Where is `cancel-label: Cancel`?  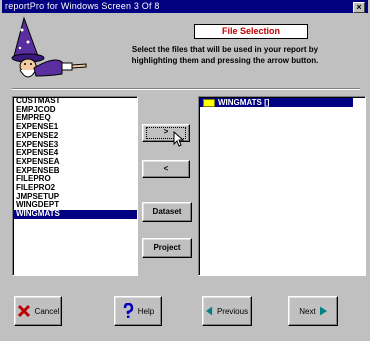
cancel-label: Cancel is located at coordinates (47, 311).